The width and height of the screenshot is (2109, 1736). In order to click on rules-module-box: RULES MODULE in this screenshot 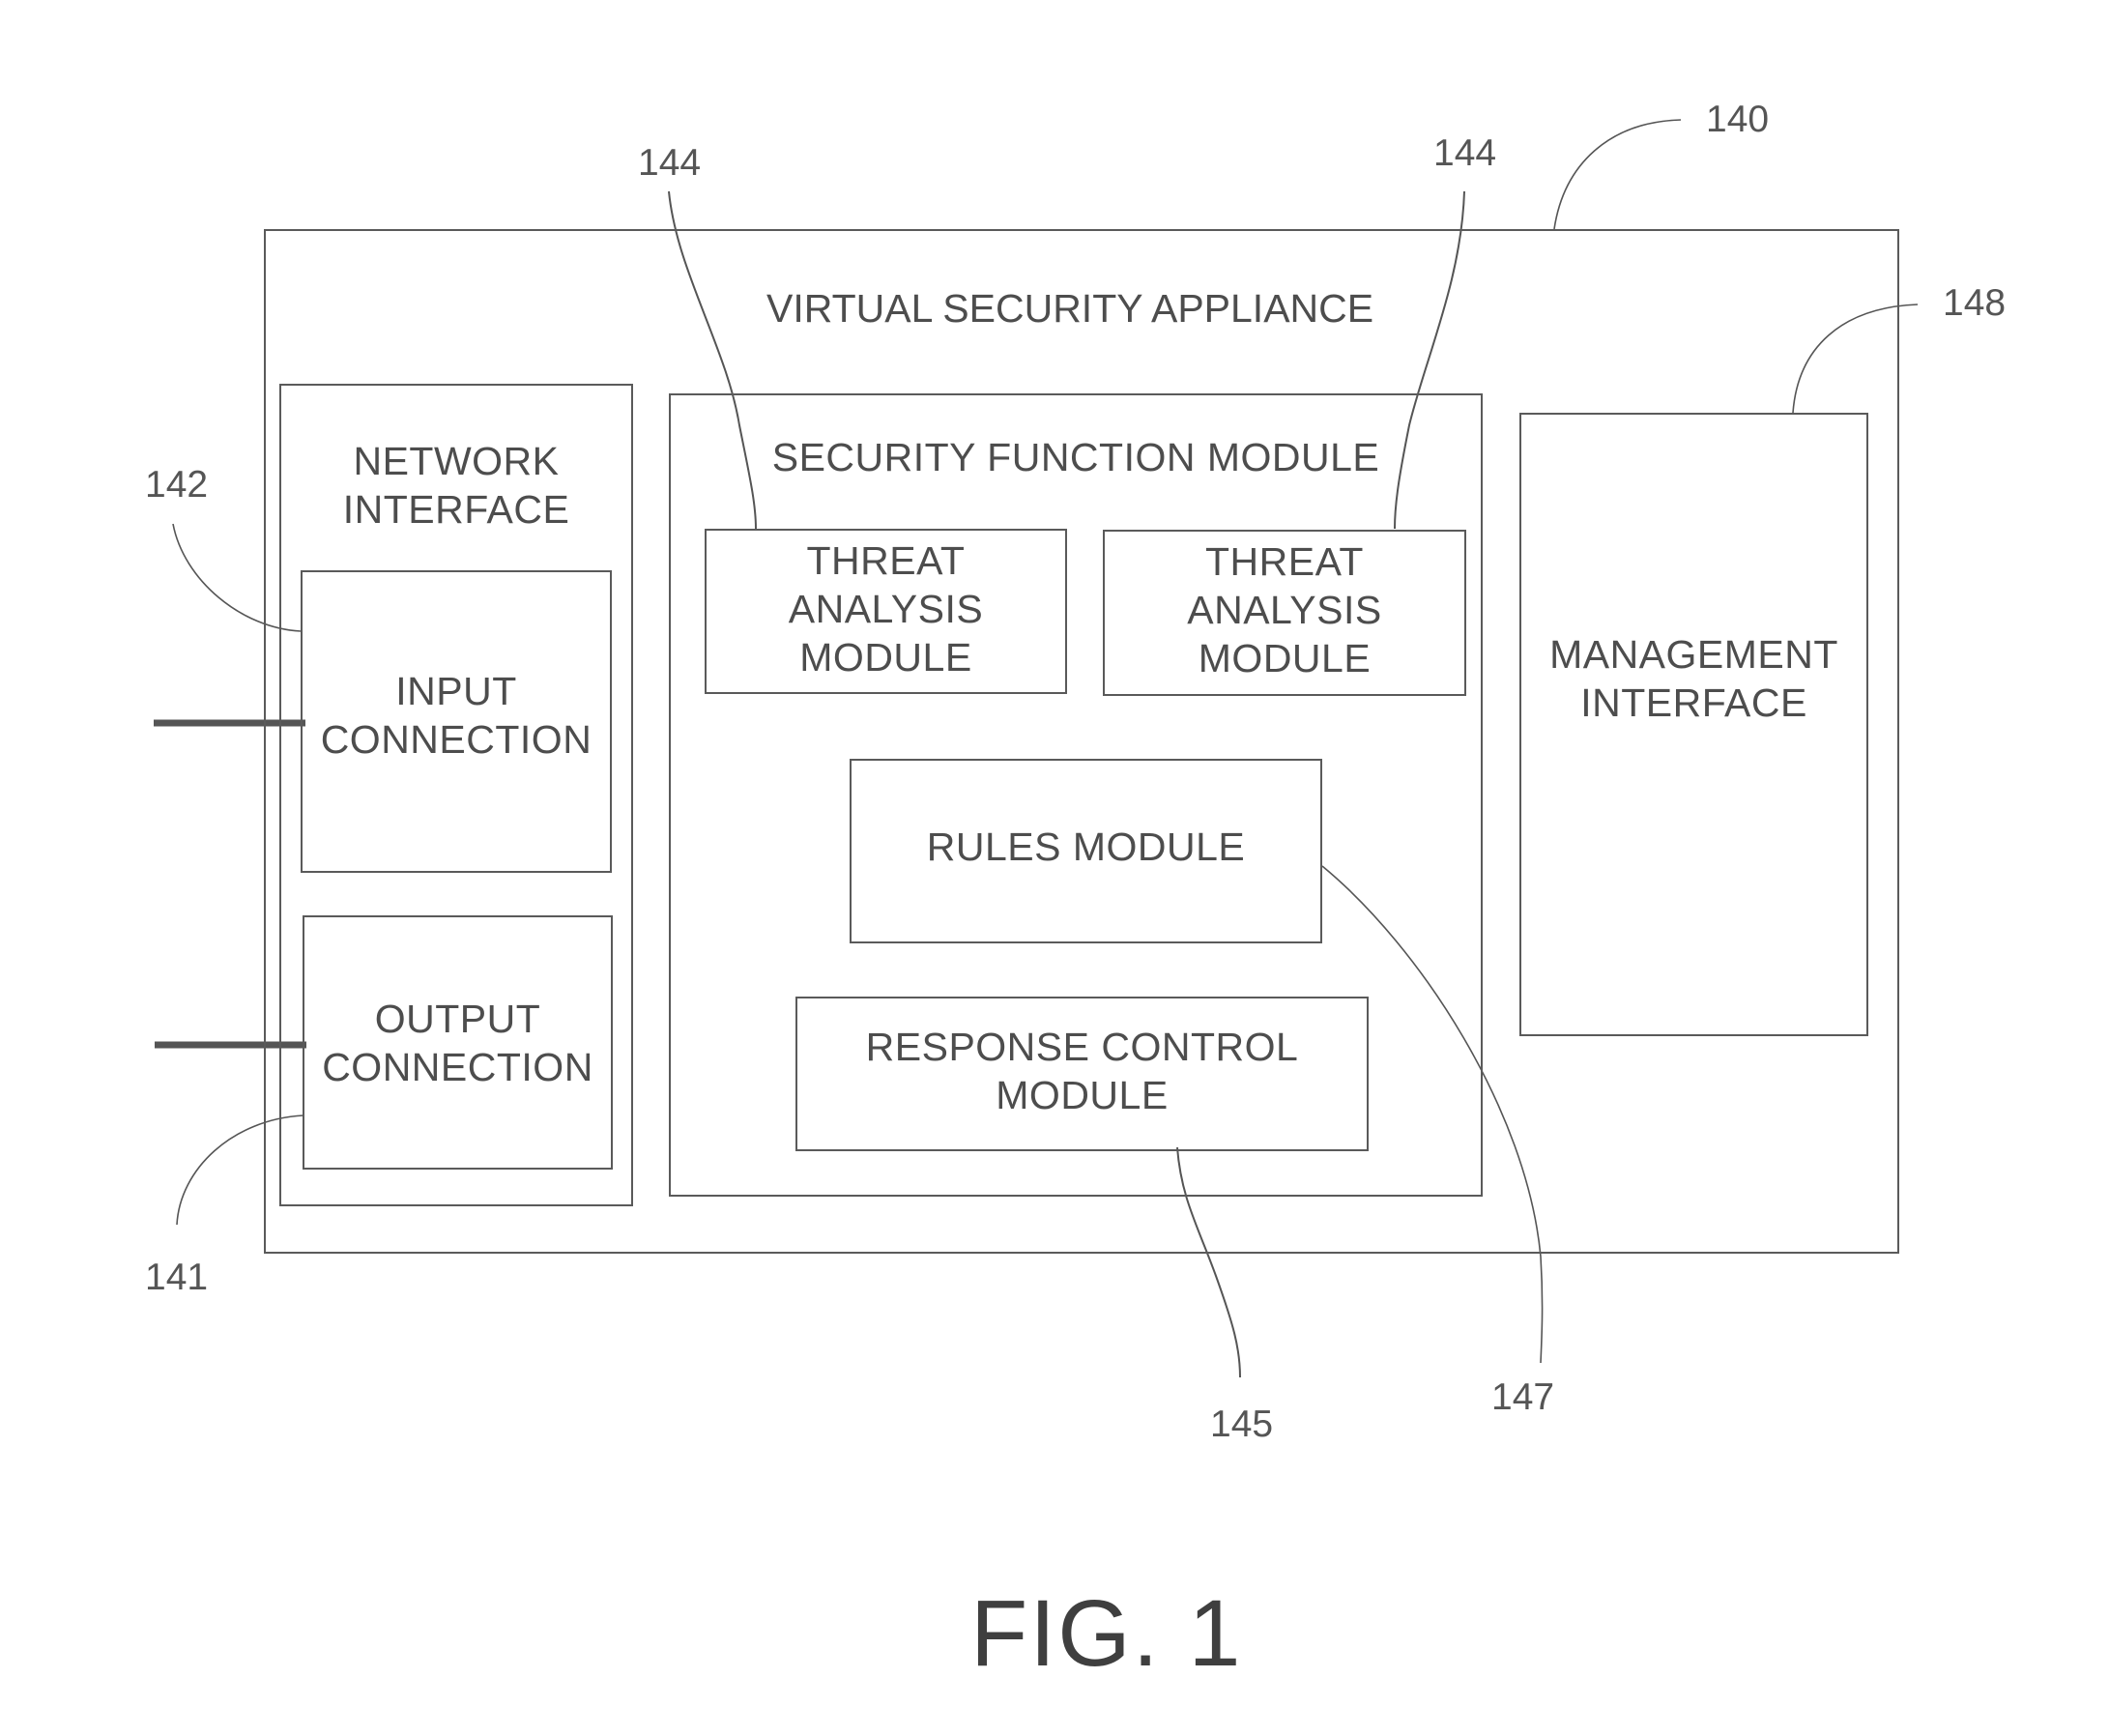, I will do `click(1086, 851)`.